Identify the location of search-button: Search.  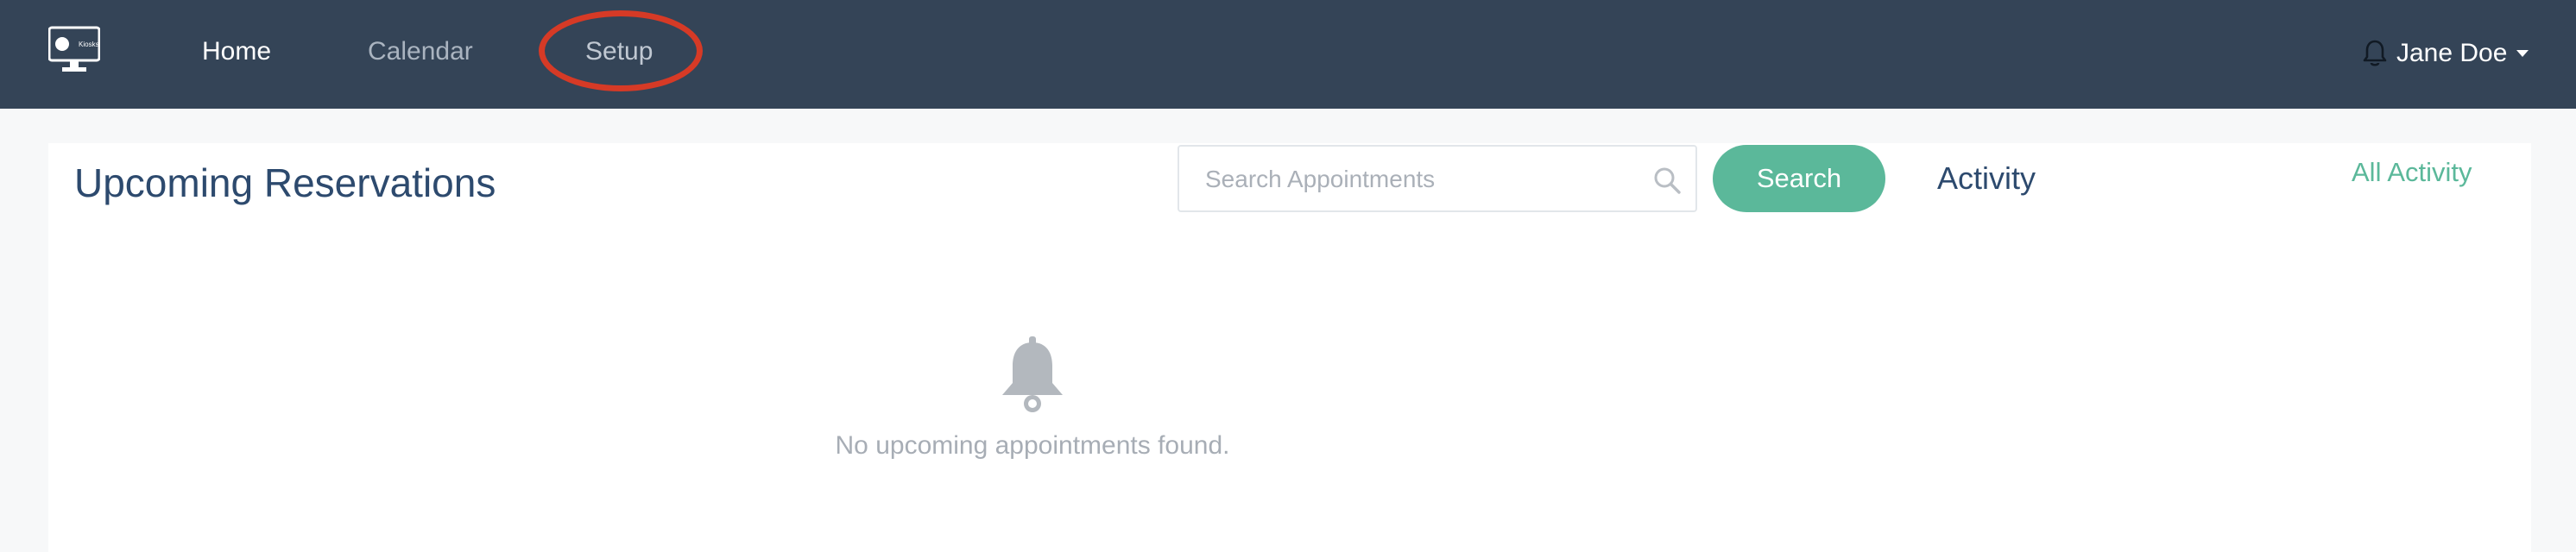
(1799, 178).